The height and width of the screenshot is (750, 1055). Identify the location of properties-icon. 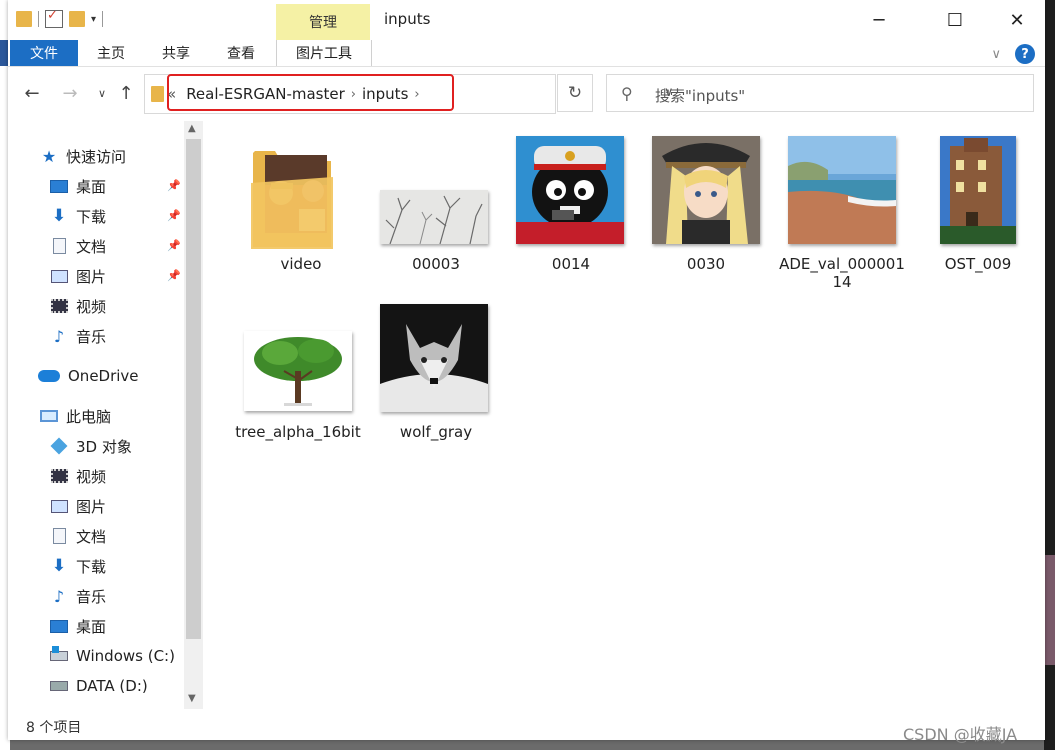
(54, 18).